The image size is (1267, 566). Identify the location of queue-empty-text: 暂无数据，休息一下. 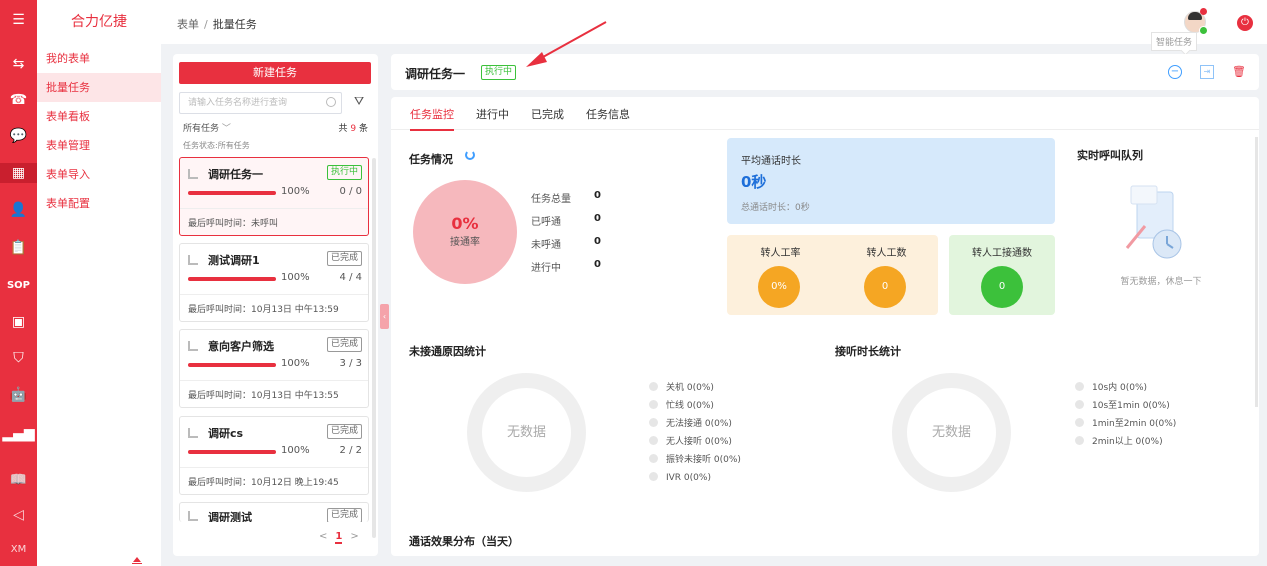
(1161, 282).